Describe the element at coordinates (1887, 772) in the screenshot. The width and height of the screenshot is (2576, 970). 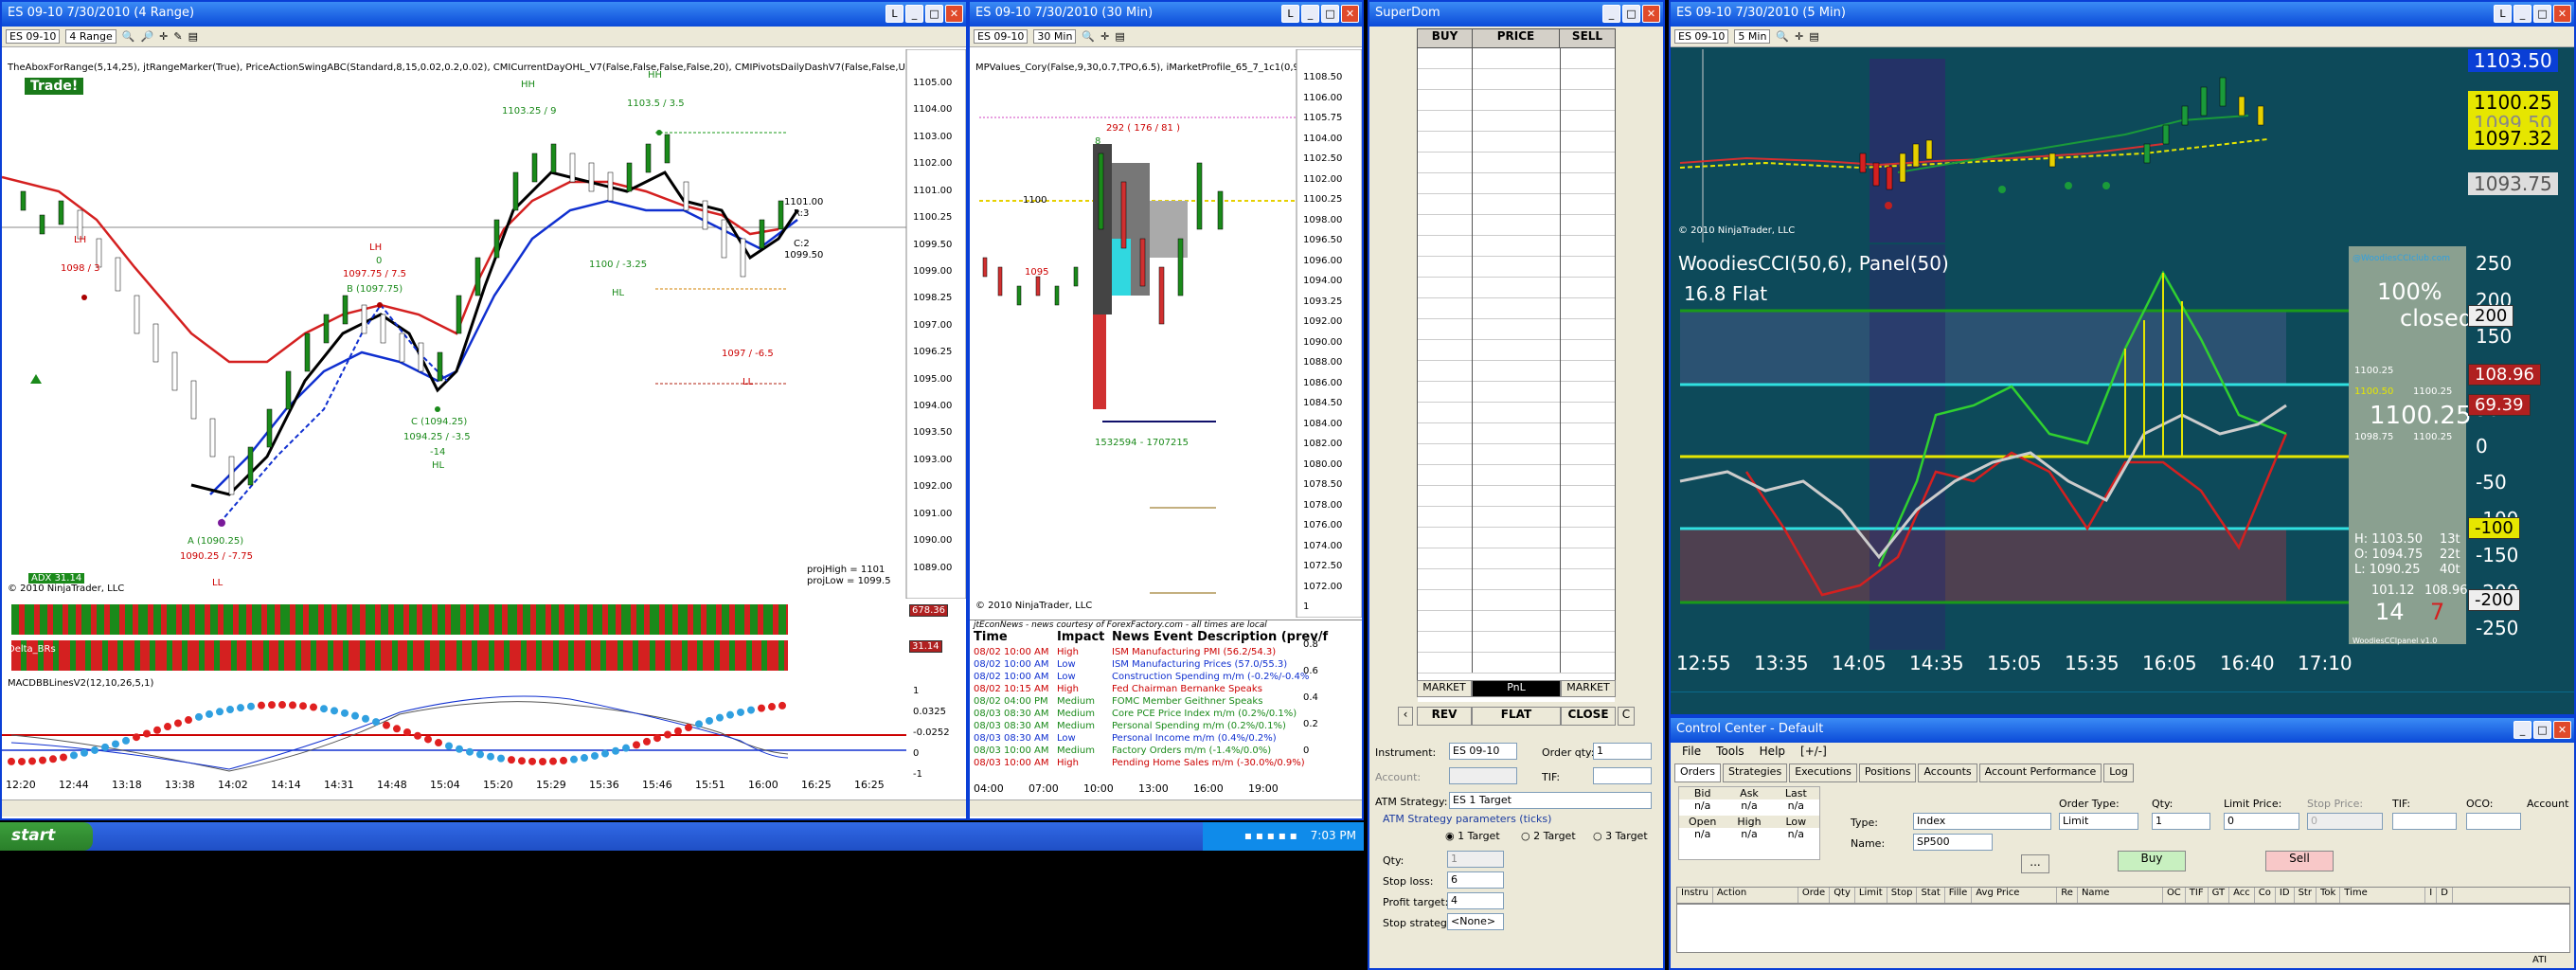
I see `tab-positions: Positions` at that location.